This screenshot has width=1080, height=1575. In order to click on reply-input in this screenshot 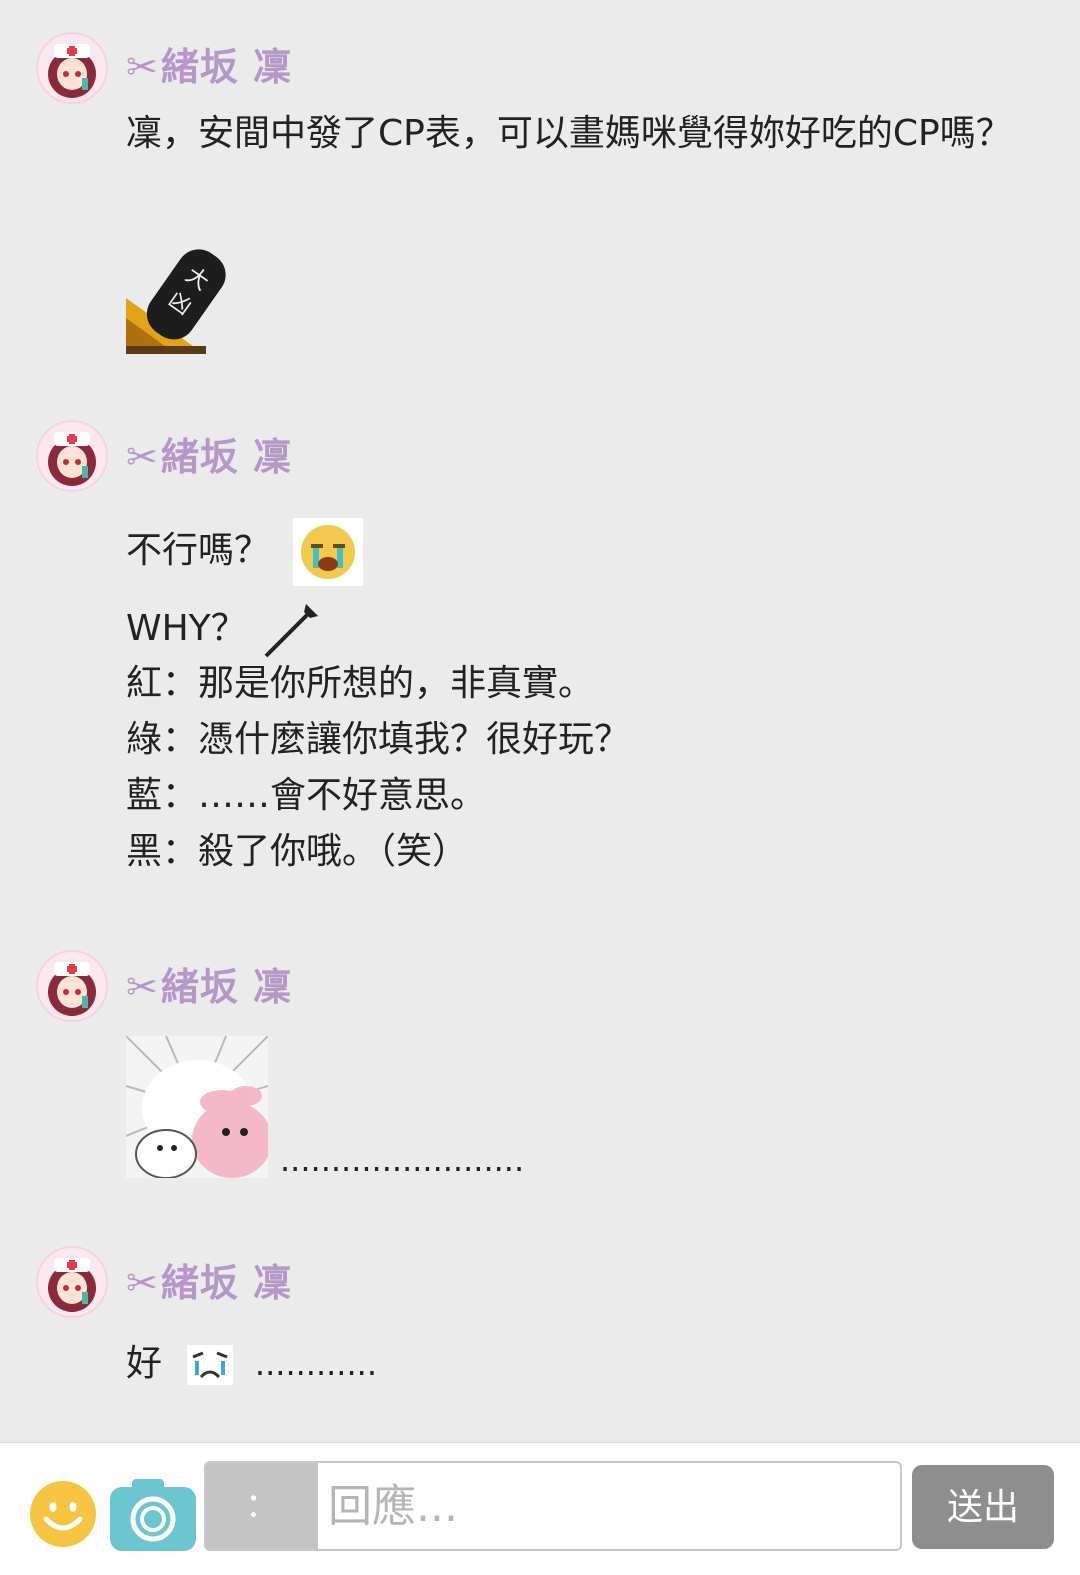, I will do `click(608, 1506)`.